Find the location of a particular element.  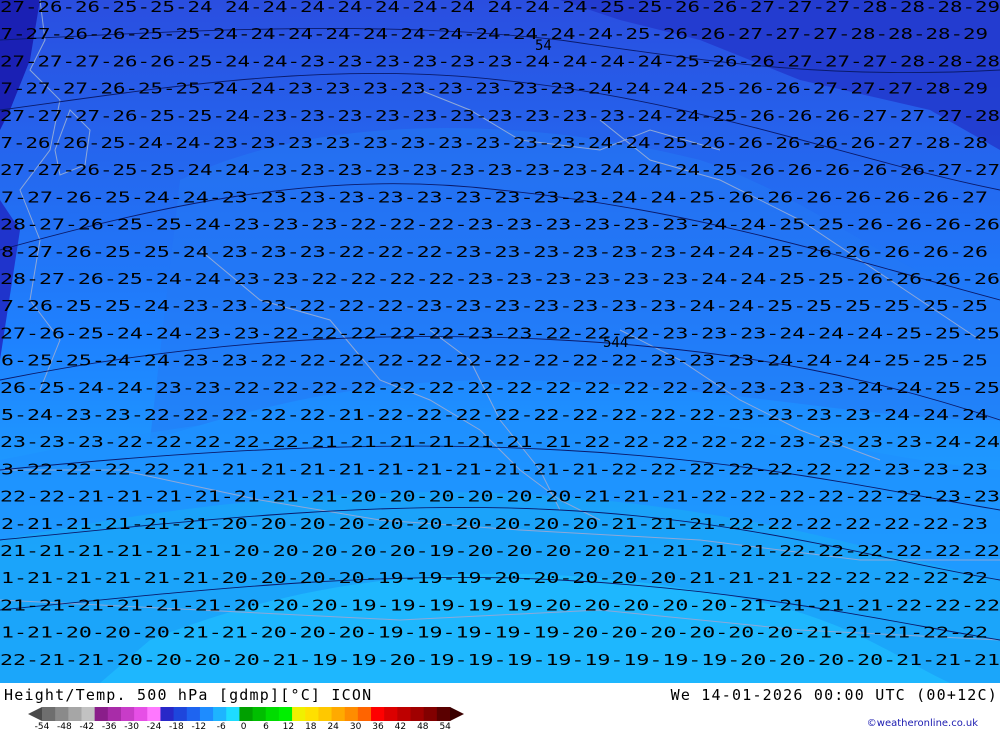

credit-link: ©weatheronline.co.uk is located at coordinates (922, 723).